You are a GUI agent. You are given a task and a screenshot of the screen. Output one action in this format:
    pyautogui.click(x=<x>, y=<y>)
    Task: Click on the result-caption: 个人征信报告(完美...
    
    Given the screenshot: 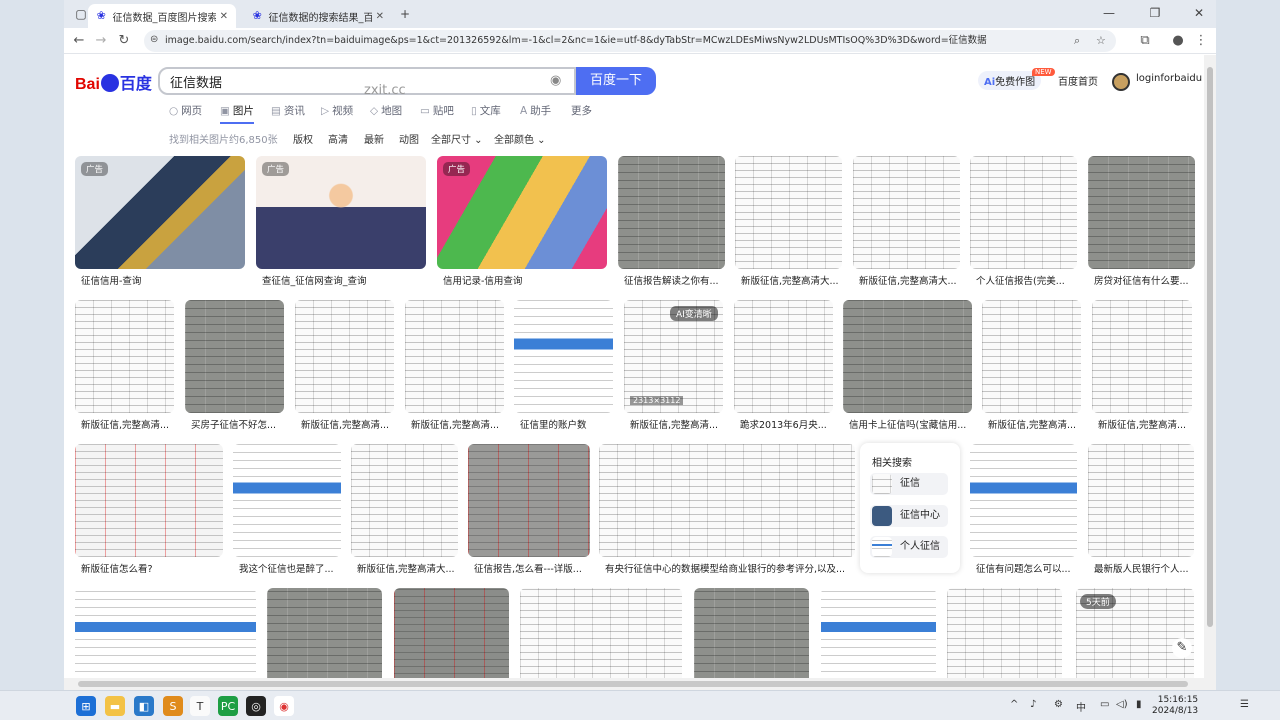 What is the action you would take?
    pyautogui.click(x=1026, y=280)
    